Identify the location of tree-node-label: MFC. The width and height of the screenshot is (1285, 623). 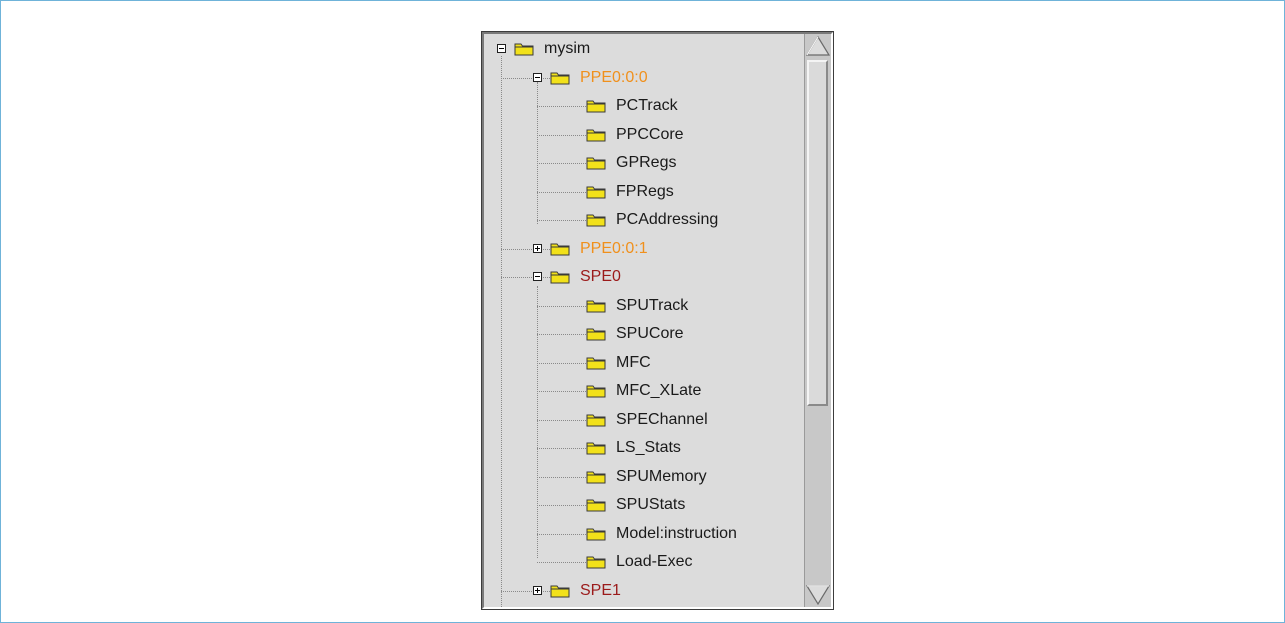
(633, 362).